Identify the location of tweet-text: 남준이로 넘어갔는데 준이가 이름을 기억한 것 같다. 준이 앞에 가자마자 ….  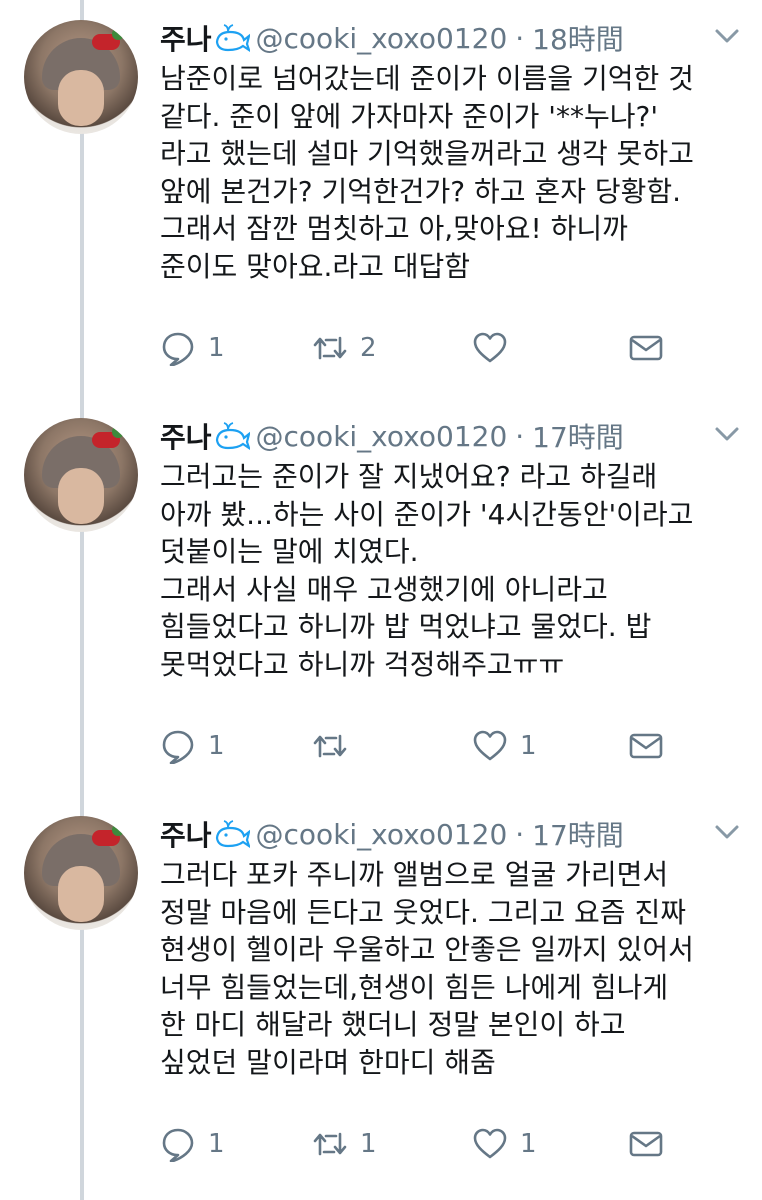
(427, 172).